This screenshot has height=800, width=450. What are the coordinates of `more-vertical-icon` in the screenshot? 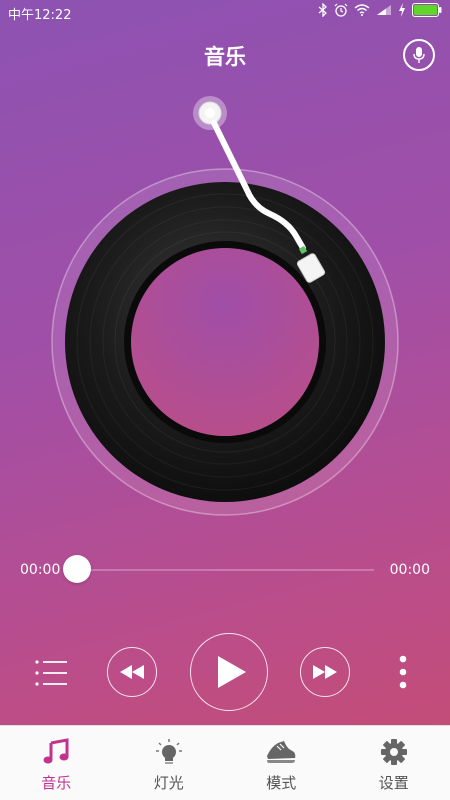 It's located at (403, 672).